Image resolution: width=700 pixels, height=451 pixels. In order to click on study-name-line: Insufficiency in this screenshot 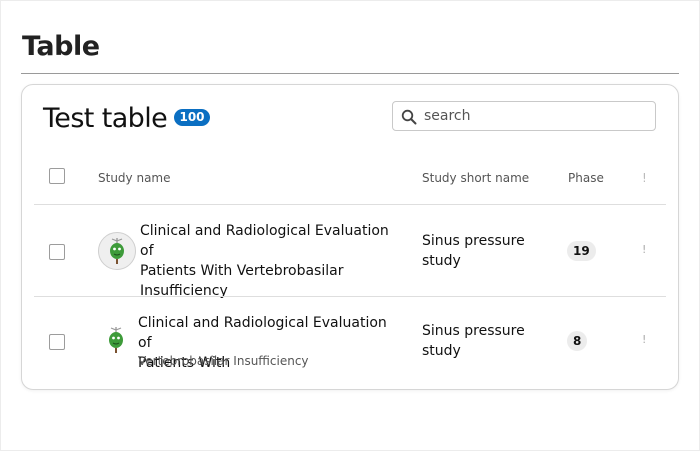, I will do `click(184, 291)`.